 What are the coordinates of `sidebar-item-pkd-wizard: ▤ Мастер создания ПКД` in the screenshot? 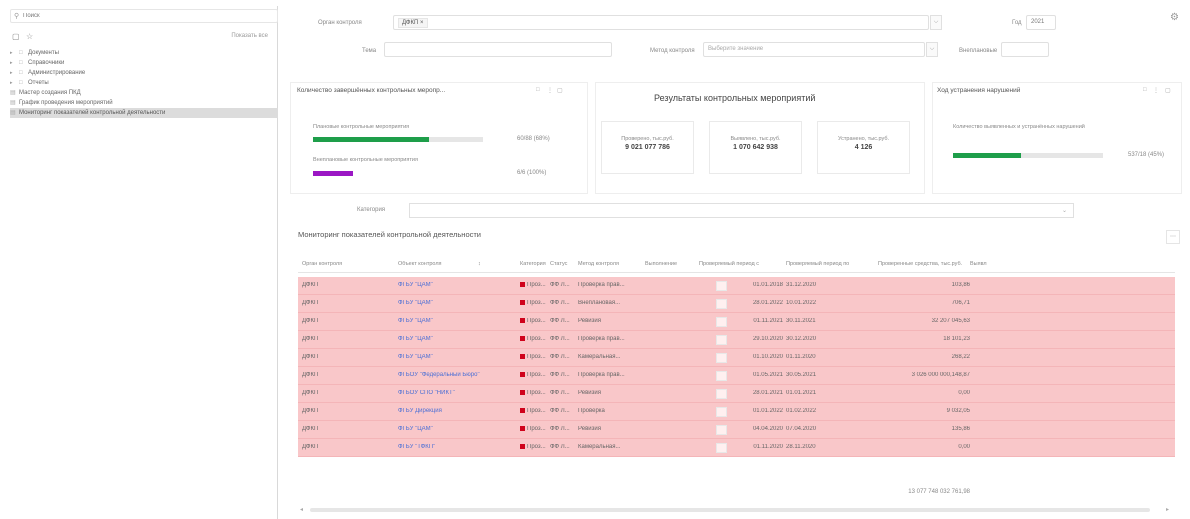 It's located at (144, 93).